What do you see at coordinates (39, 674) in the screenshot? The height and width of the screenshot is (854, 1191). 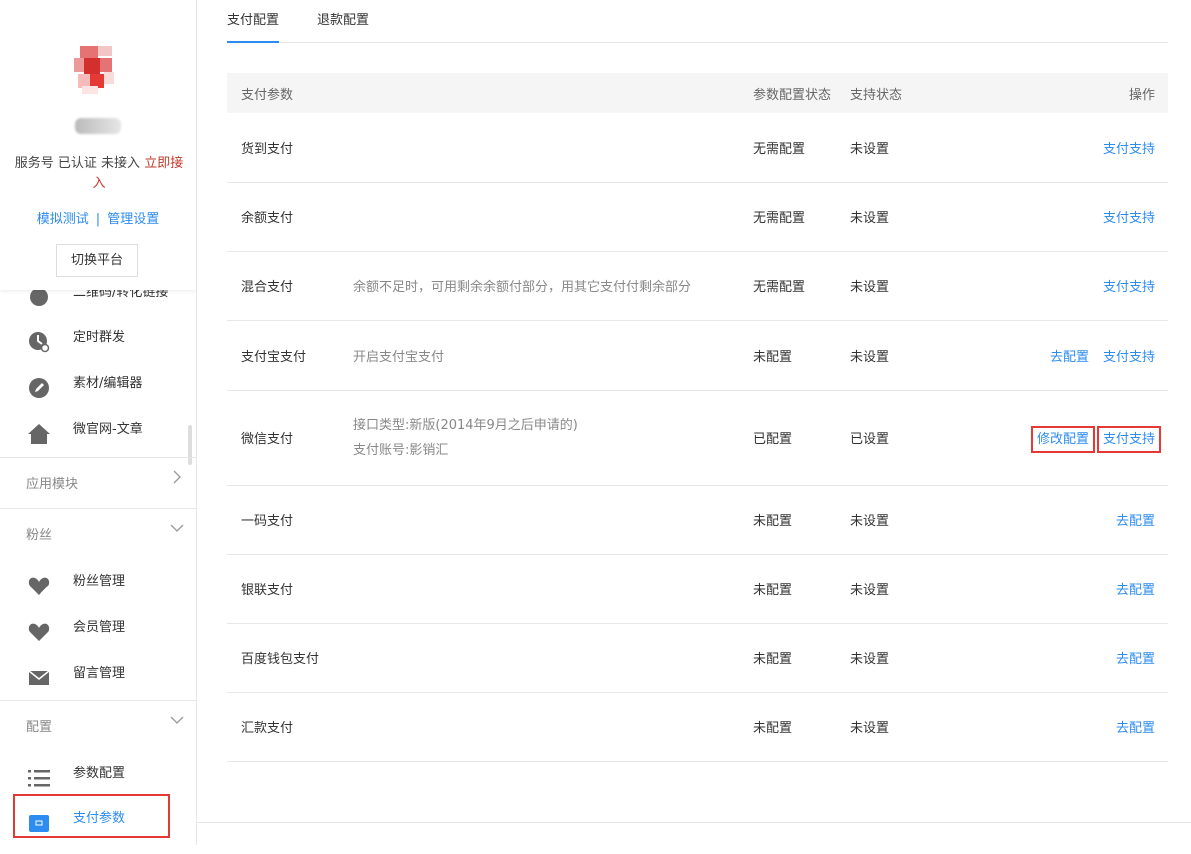 I see `mail-icon` at bounding box center [39, 674].